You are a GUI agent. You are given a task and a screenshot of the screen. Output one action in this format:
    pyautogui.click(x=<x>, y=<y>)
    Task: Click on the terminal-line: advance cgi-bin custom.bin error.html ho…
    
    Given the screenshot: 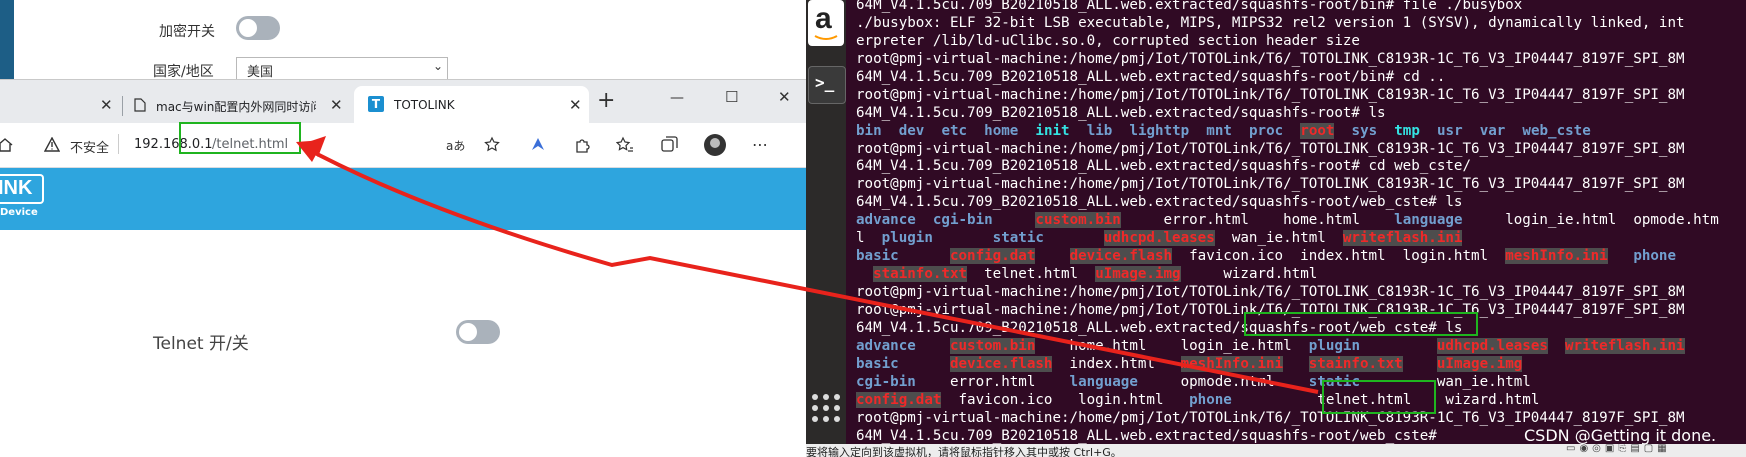 What is the action you would take?
    pyautogui.click(x=1296, y=221)
    